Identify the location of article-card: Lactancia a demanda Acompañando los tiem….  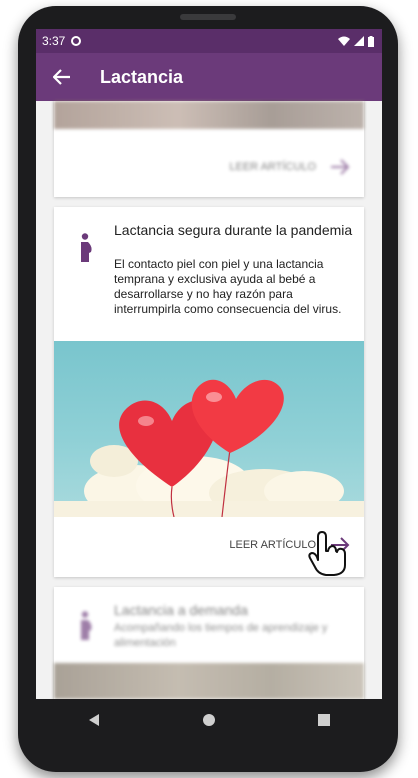
(209, 643).